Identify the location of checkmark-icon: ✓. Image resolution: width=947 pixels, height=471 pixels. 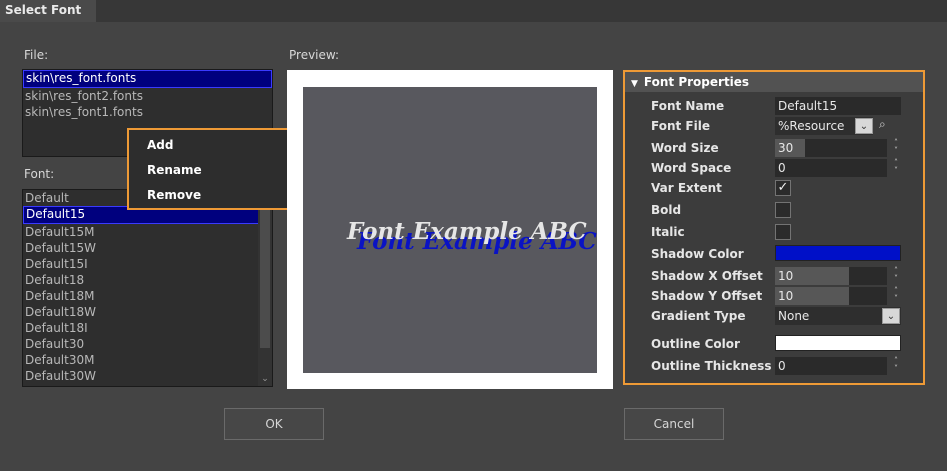
(783, 187).